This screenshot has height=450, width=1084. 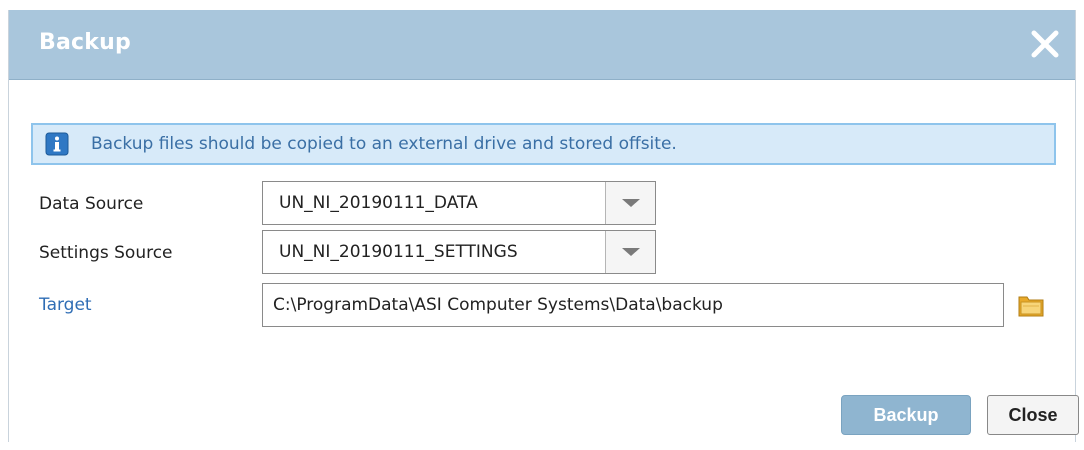 I want to click on target-label-link: Target, so click(x=65, y=305).